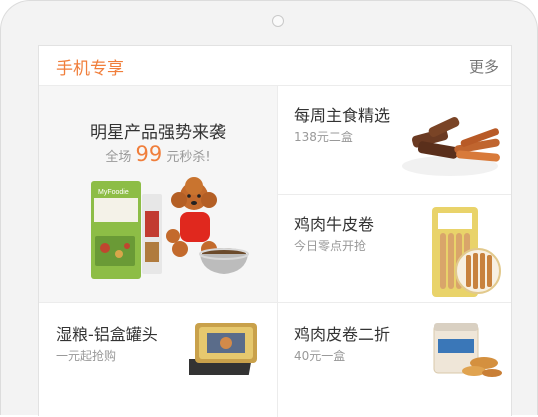 The width and height of the screenshot is (538, 417). I want to click on card-title: 鸡肉牛皮卷, so click(334, 224).